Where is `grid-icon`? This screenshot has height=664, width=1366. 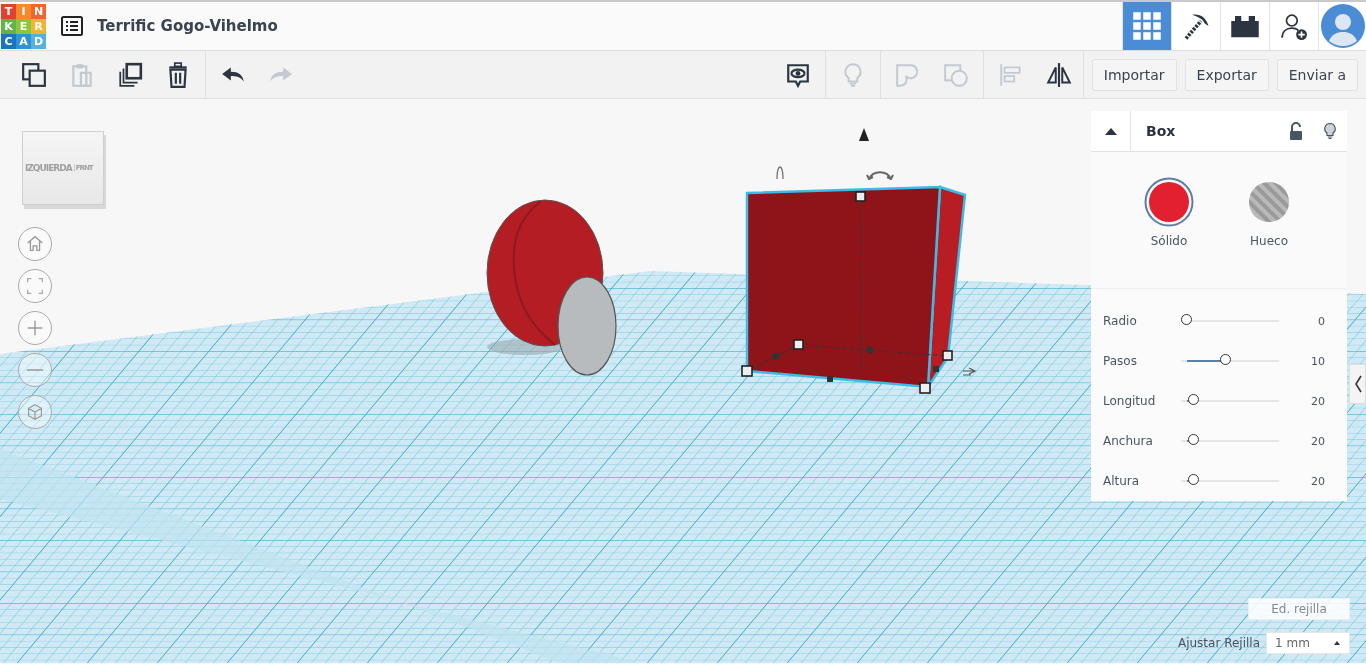
grid-icon is located at coordinates (1147, 26).